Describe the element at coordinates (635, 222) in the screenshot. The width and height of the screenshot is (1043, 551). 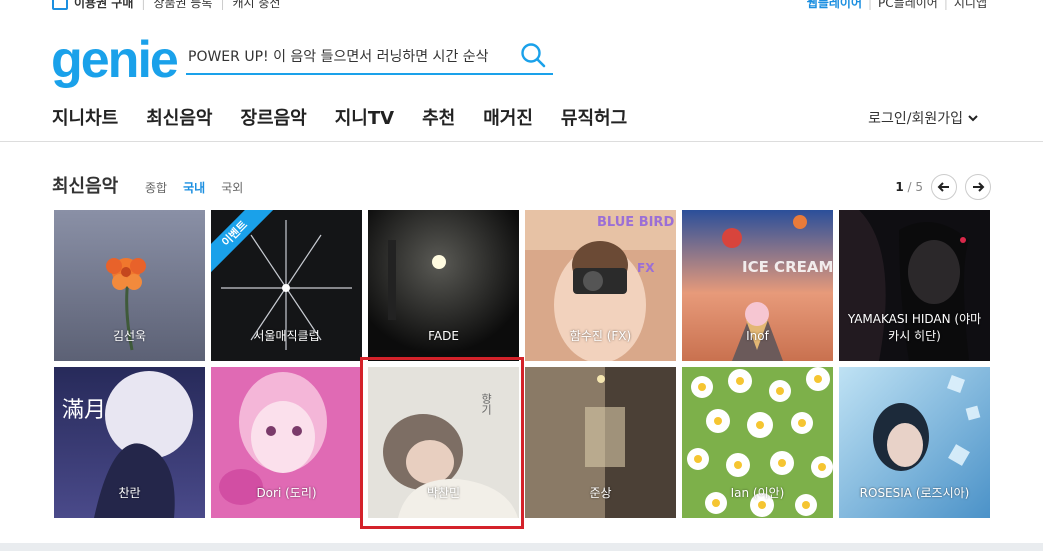
I see `cover-text: BLUE BIRD` at that location.